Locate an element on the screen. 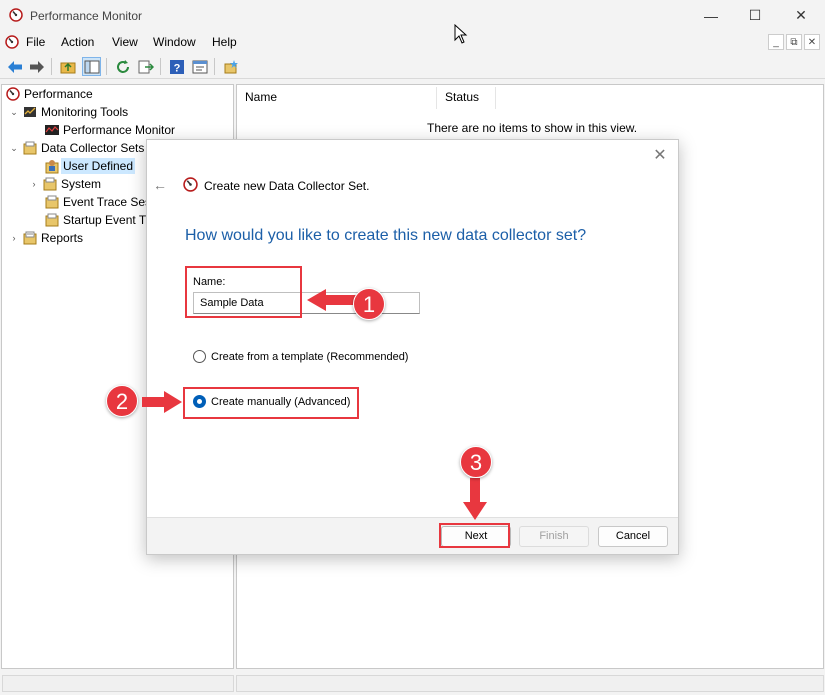 The width and height of the screenshot is (825, 695). annotation-step-1: 1 is located at coordinates (369, 304).